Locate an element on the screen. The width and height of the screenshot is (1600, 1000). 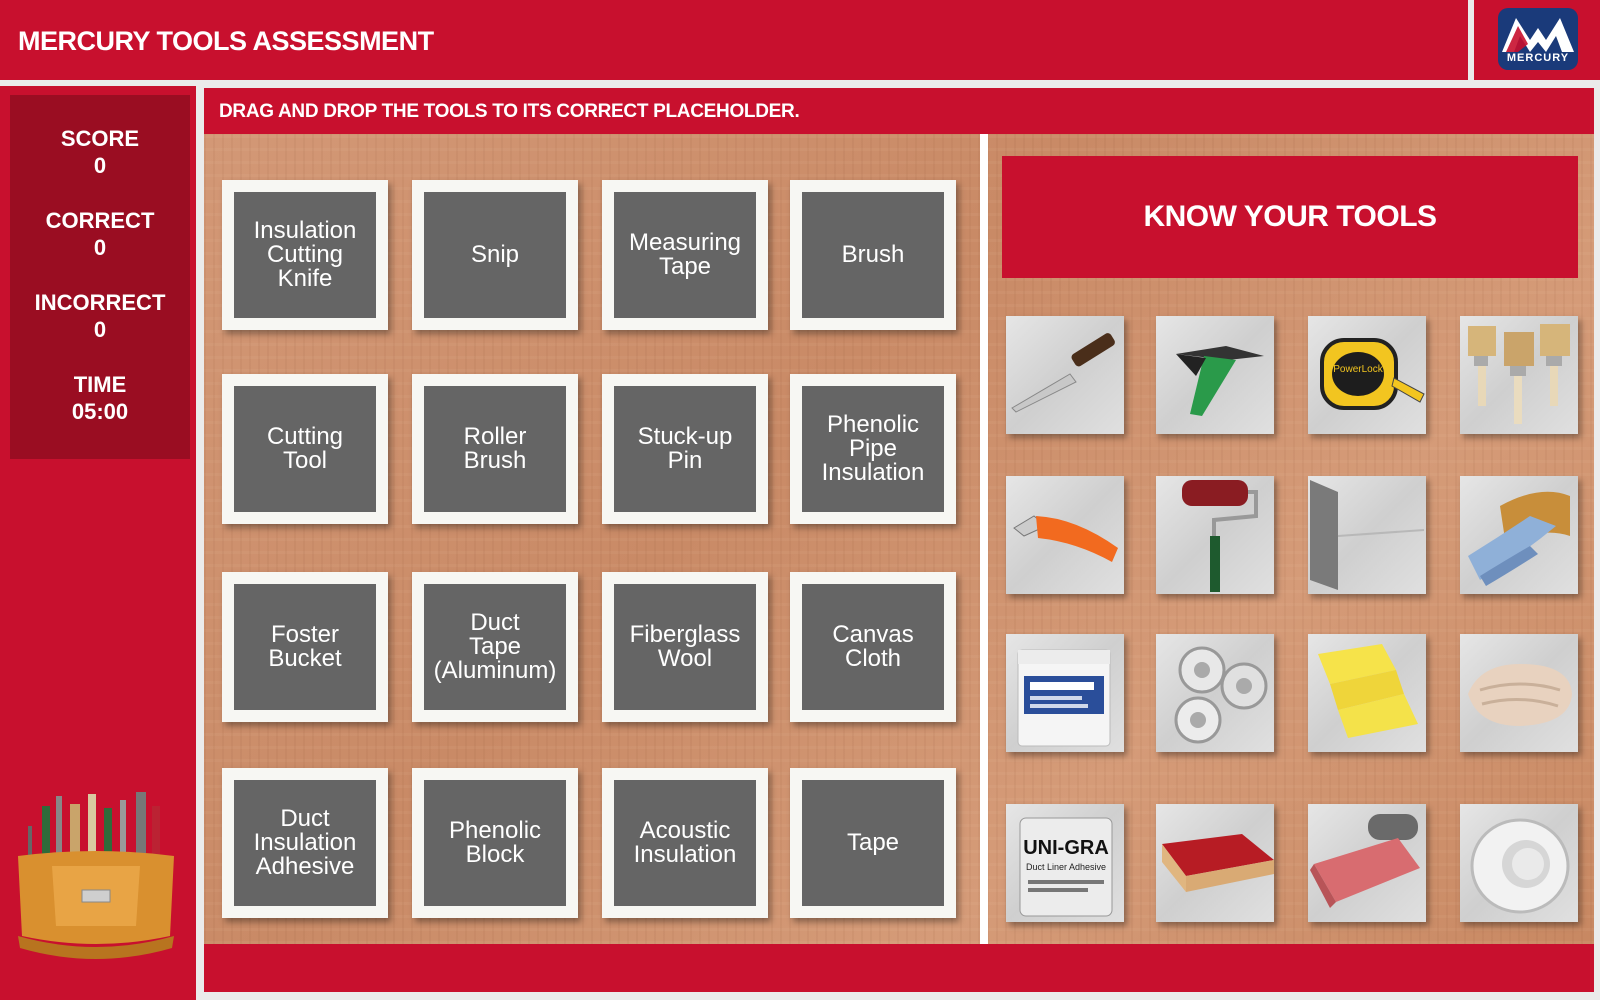
slot-label: Stuck-up Pin is located at coordinates (685, 448).